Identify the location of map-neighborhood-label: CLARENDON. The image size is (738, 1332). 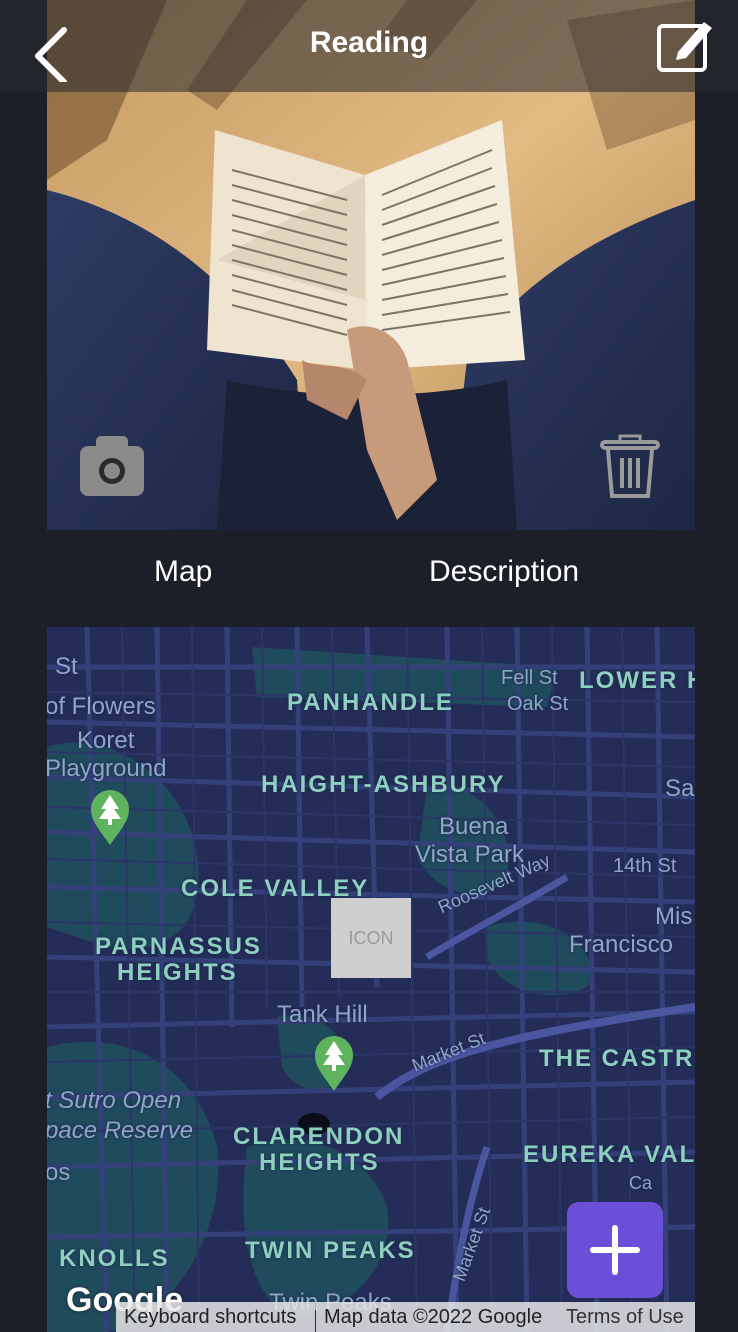
(319, 1136).